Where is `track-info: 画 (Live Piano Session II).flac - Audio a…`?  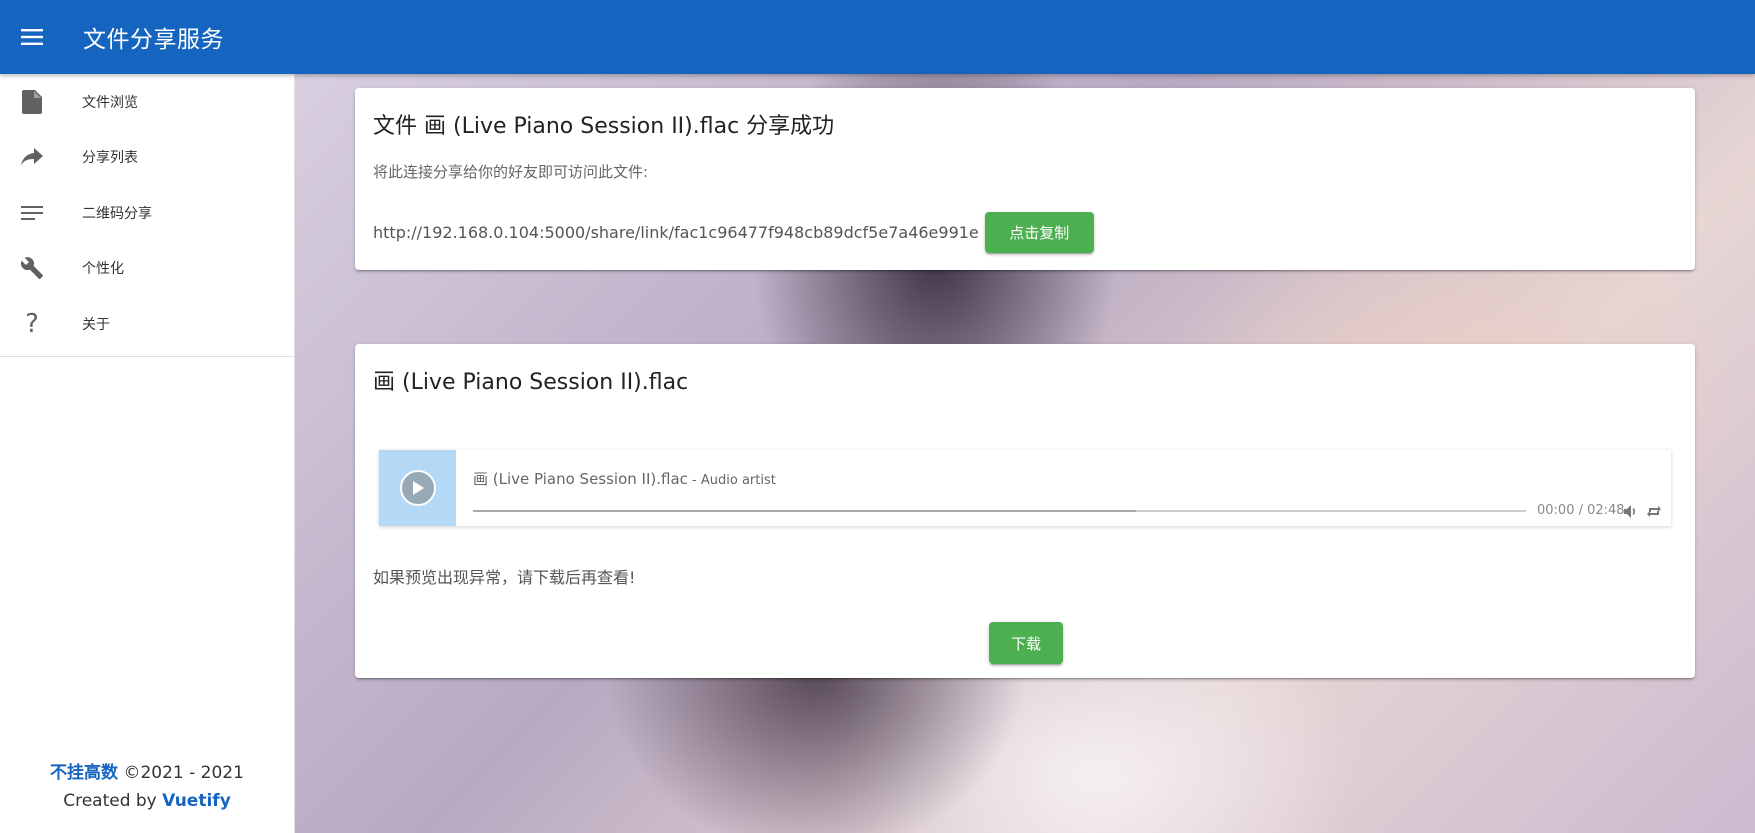 track-info: 画 (Live Piano Session II).flac - Audio a… is located at coordinates (624, 478).